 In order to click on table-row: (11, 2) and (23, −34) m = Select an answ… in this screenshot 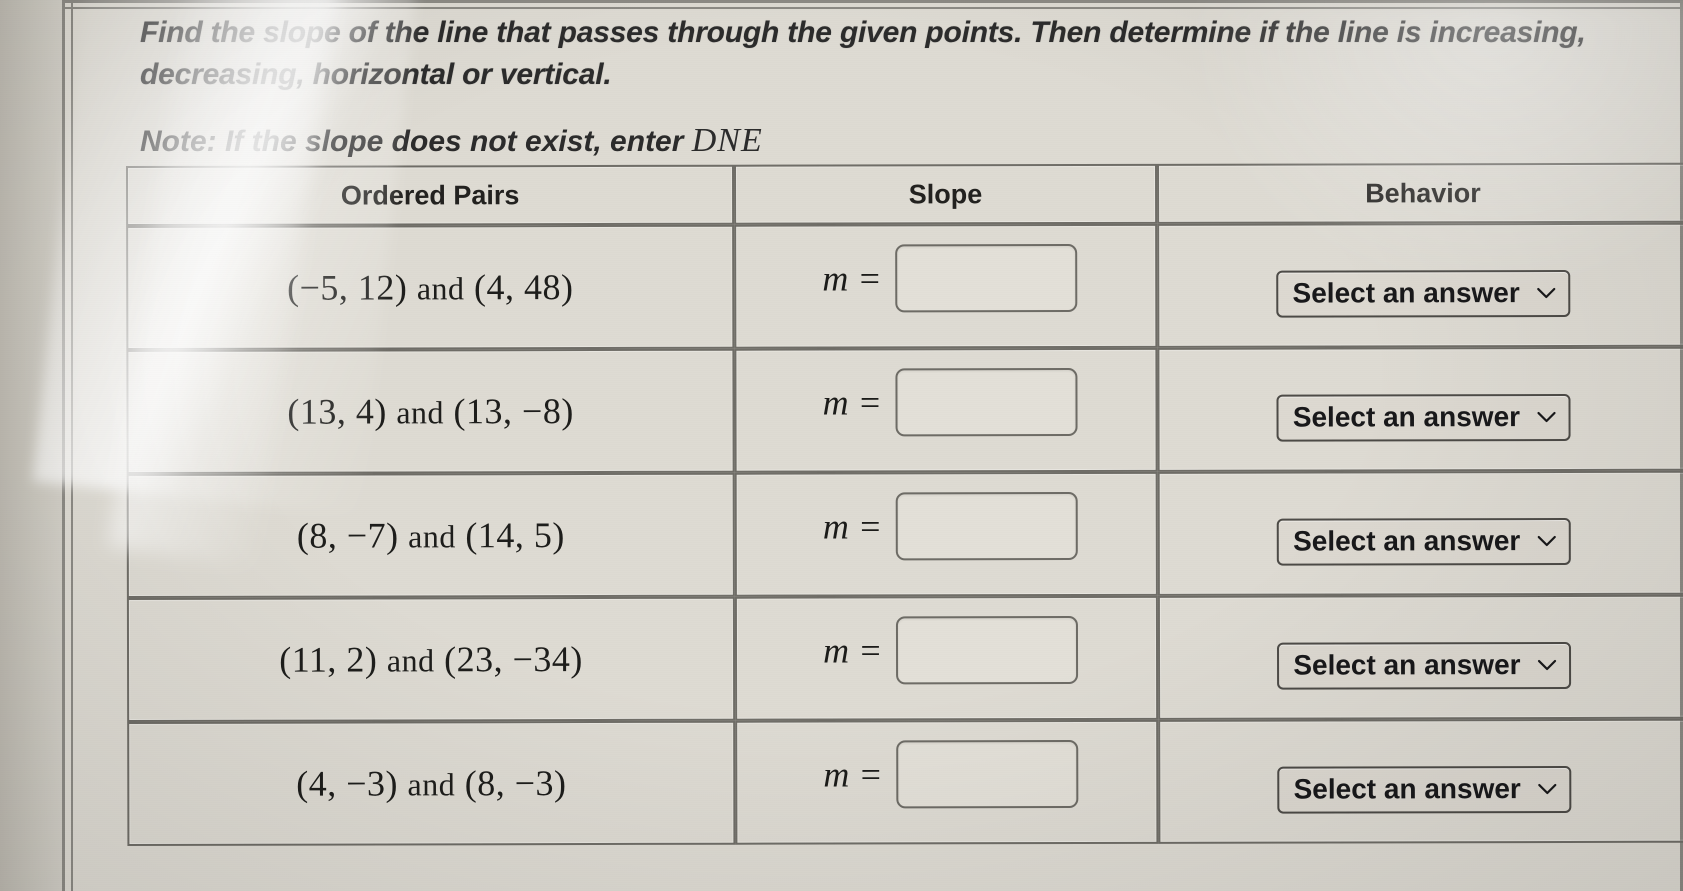, I will do `click(904, 658)`.